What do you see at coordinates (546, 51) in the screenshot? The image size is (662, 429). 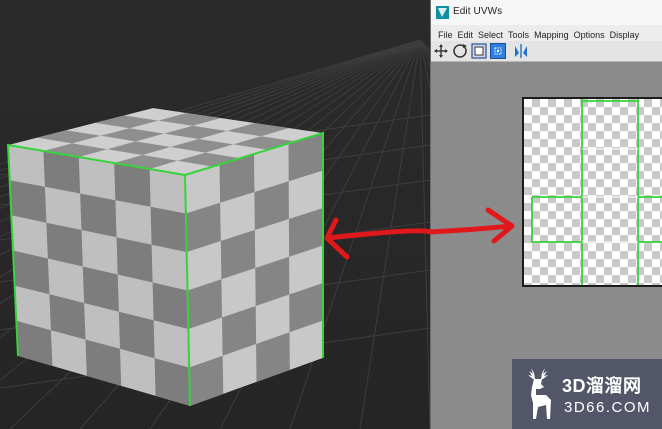 I see `uv-toolbar` at bounding box center [546, 51].